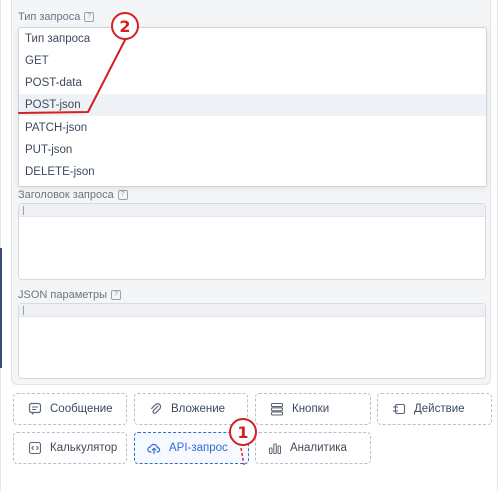 The image size is (502, 491). Describe the element at coordinates (252, 128) in the screenshot. I see `option-patch-json: PATCH-json` at that location.